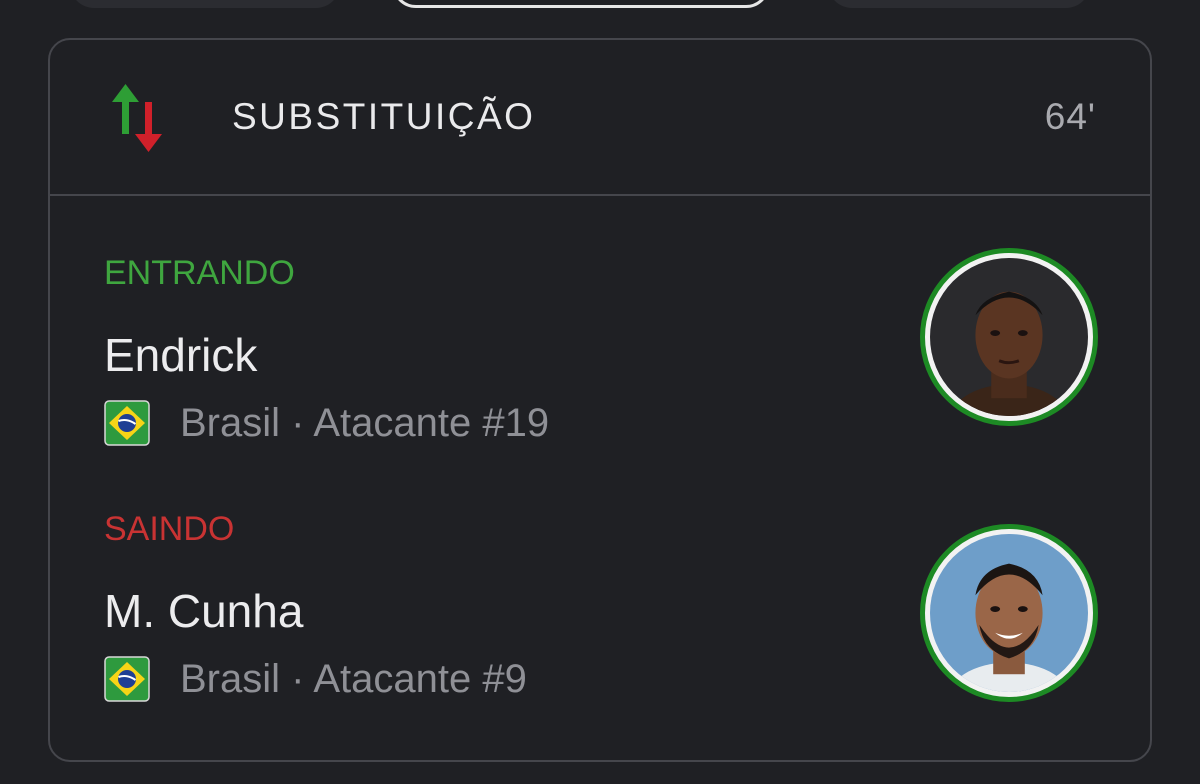 Image resolution: width=1200 pixels, height=784 pixels. Describe the element at coordinates (581, 4) in the screenshot. I see `top-tab-selected` at that location.